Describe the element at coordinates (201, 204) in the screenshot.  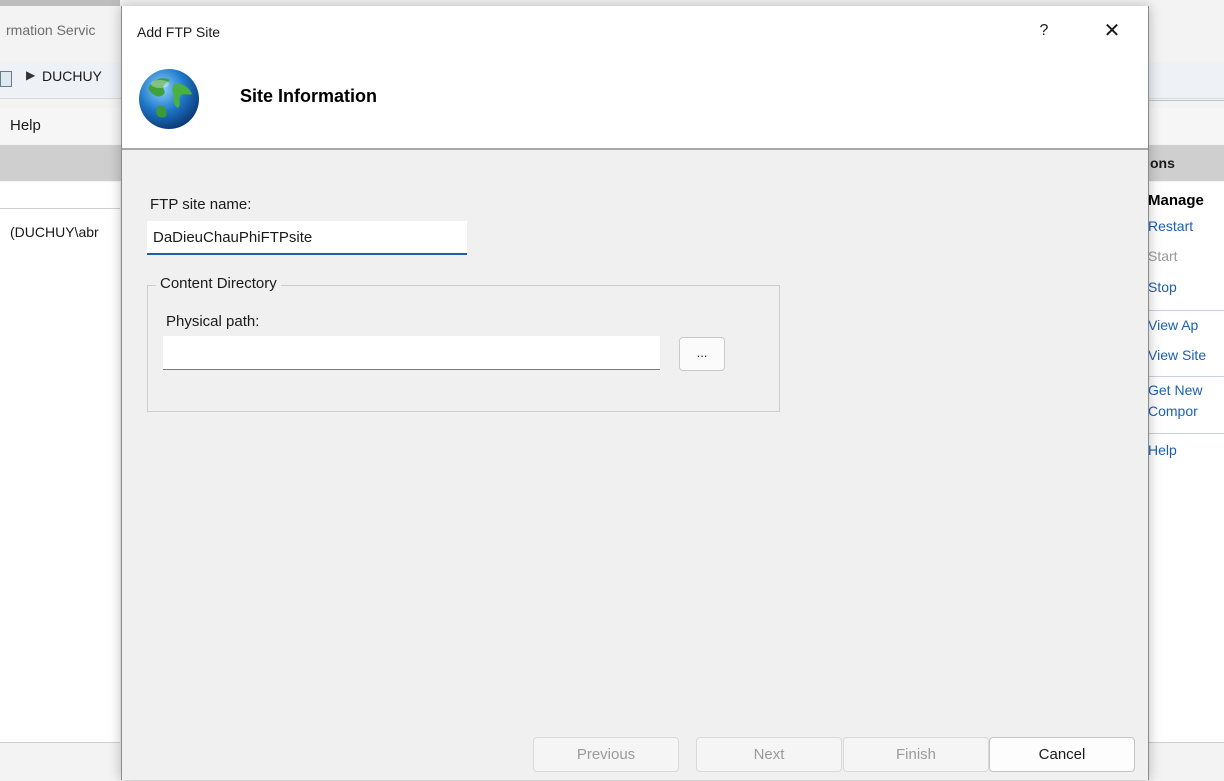
I see `site-name-label: FTP site name:` at that location.